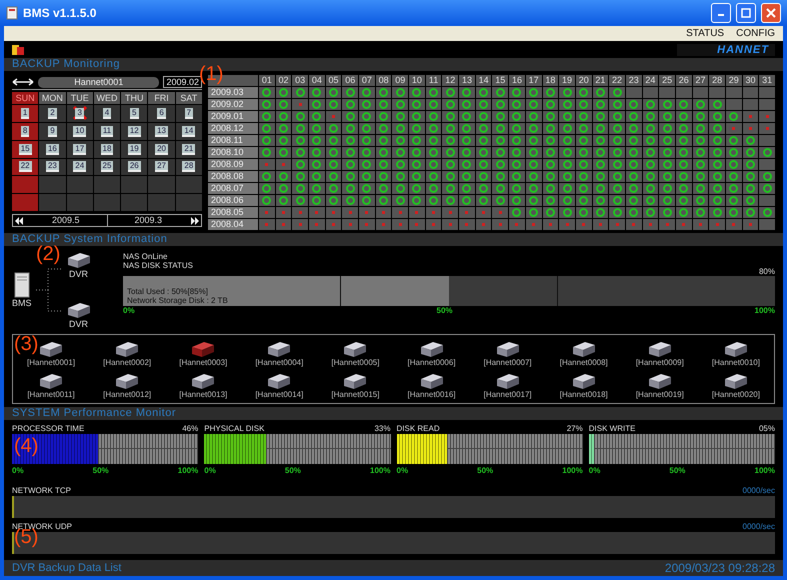 The width and height of the screenshot is (787, 580). What do you see at coordinates (161, 149) in the screenshot?
I see `calendar-cell: 20` at bounding box center [161, 149].